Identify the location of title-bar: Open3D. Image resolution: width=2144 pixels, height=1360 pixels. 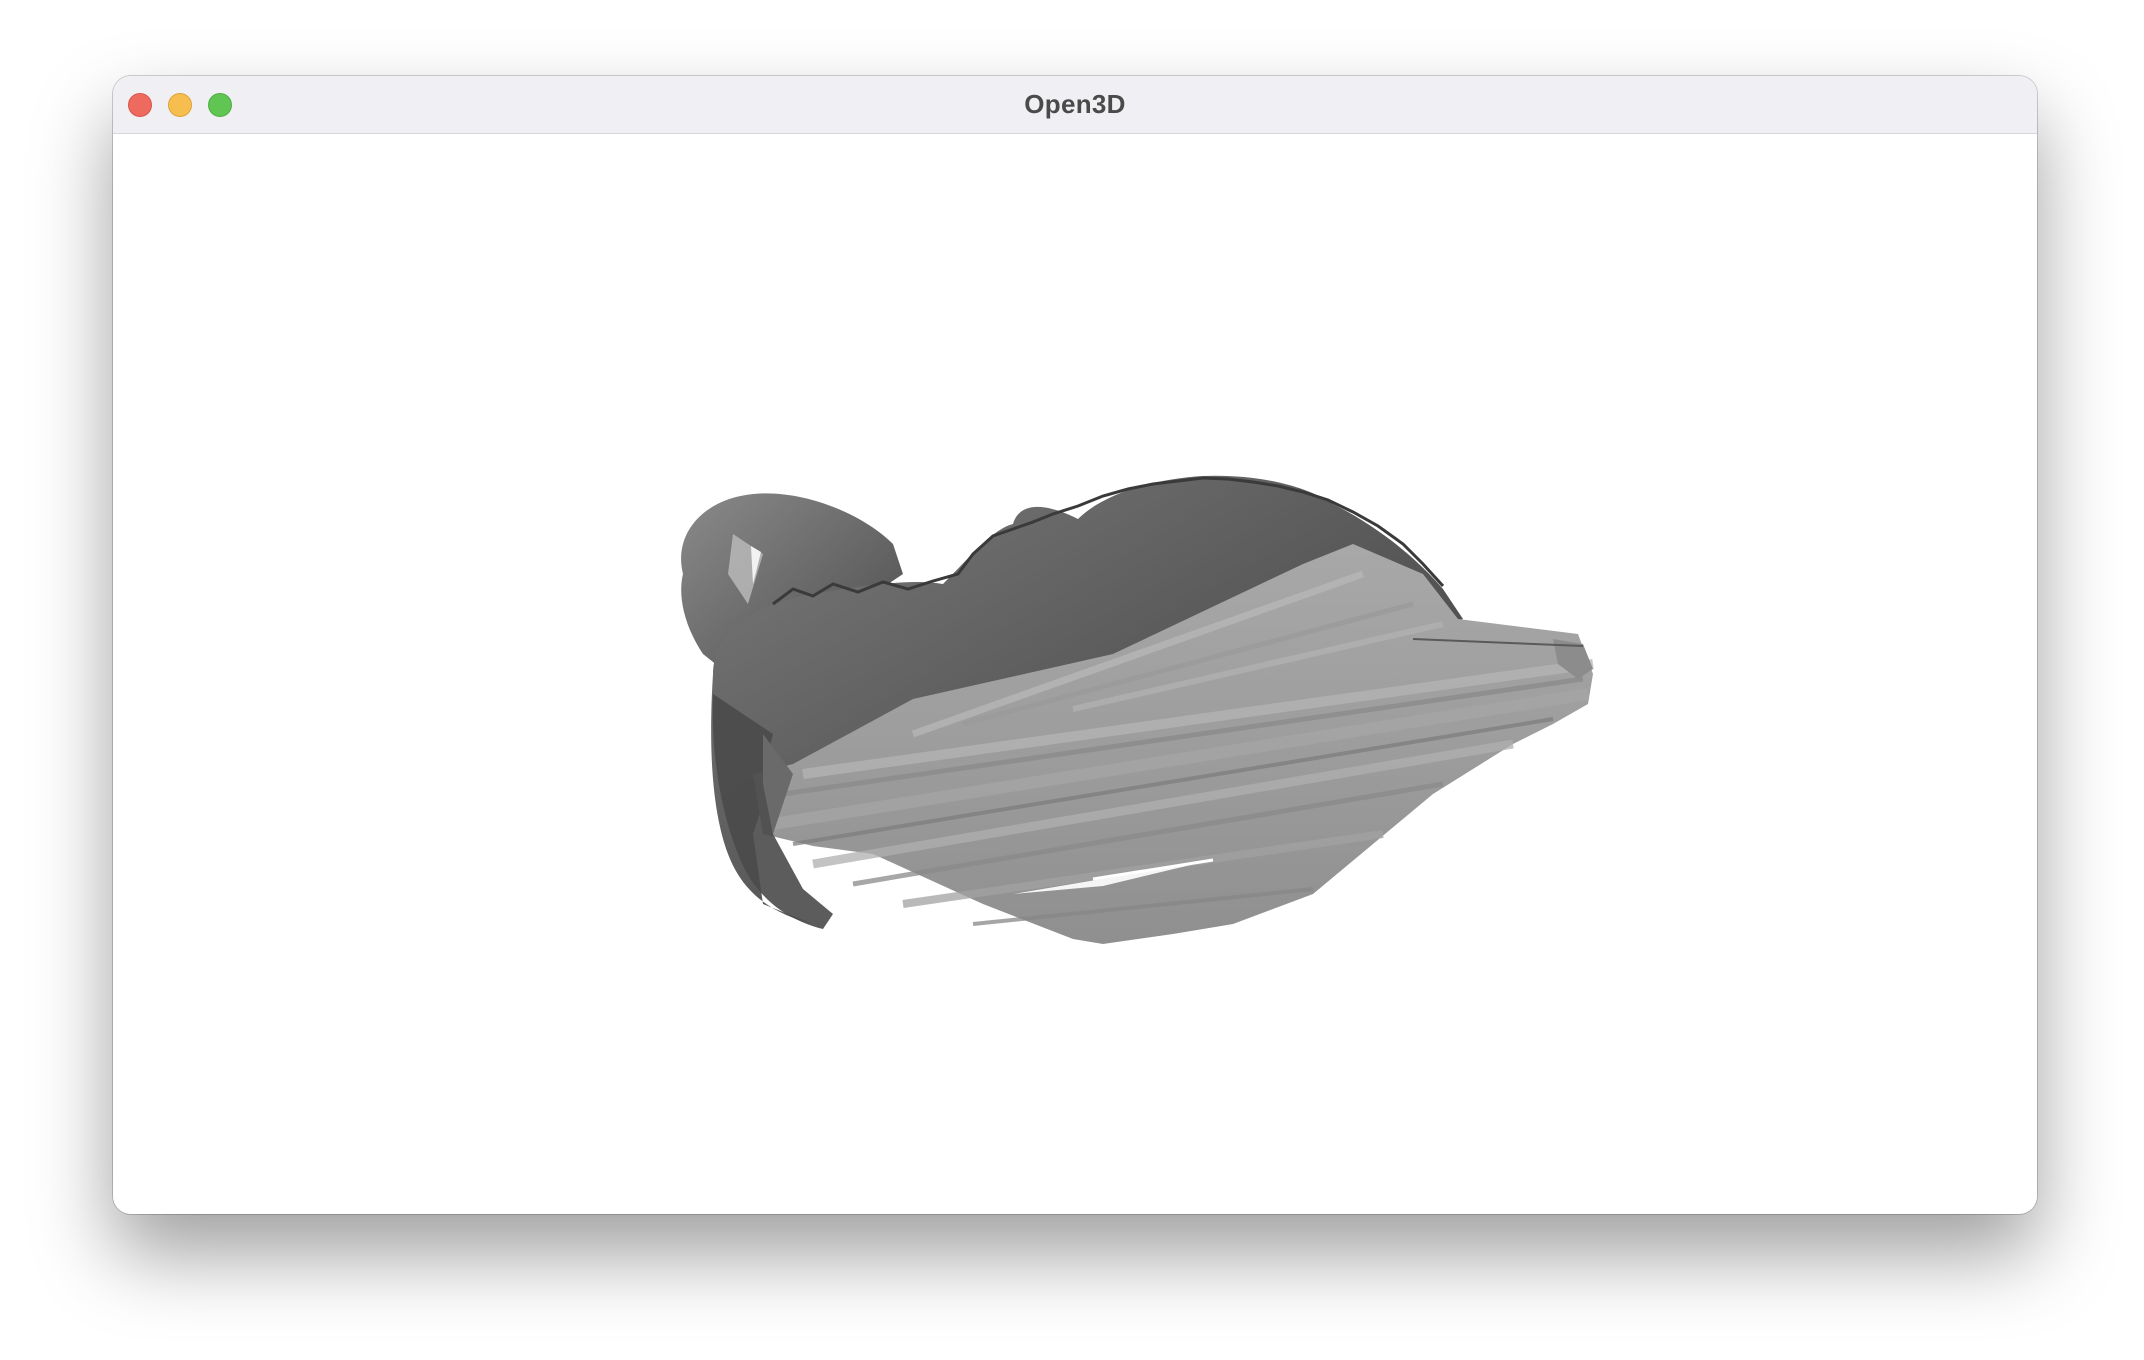
(1075, 105).